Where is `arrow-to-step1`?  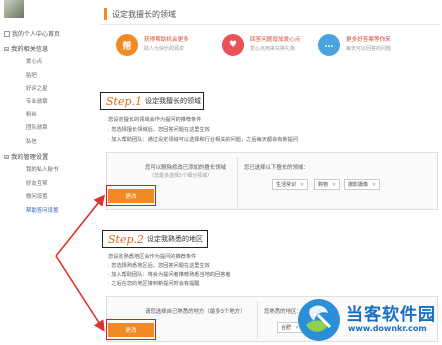 arrow-to-step1 is located at coordinates (80, 225).